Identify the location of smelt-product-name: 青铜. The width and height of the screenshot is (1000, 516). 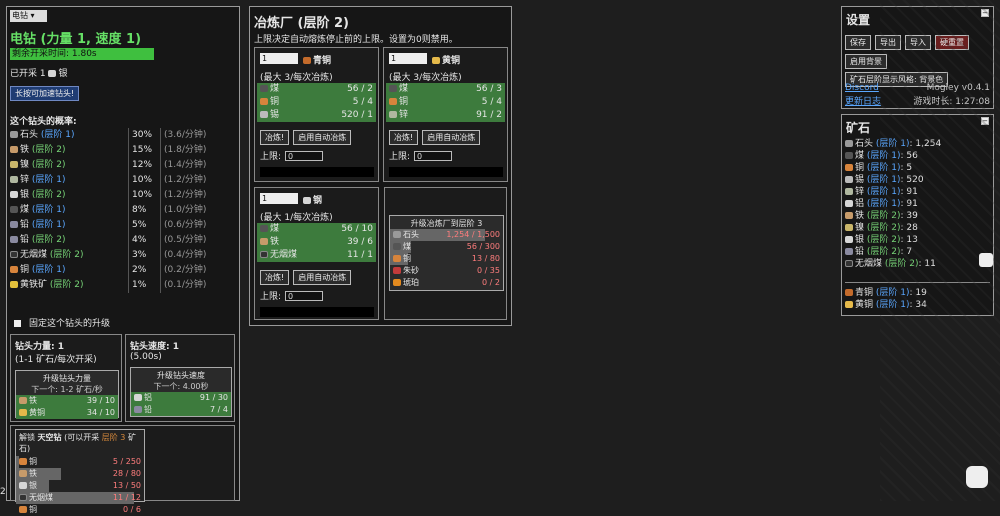
(317, 59).